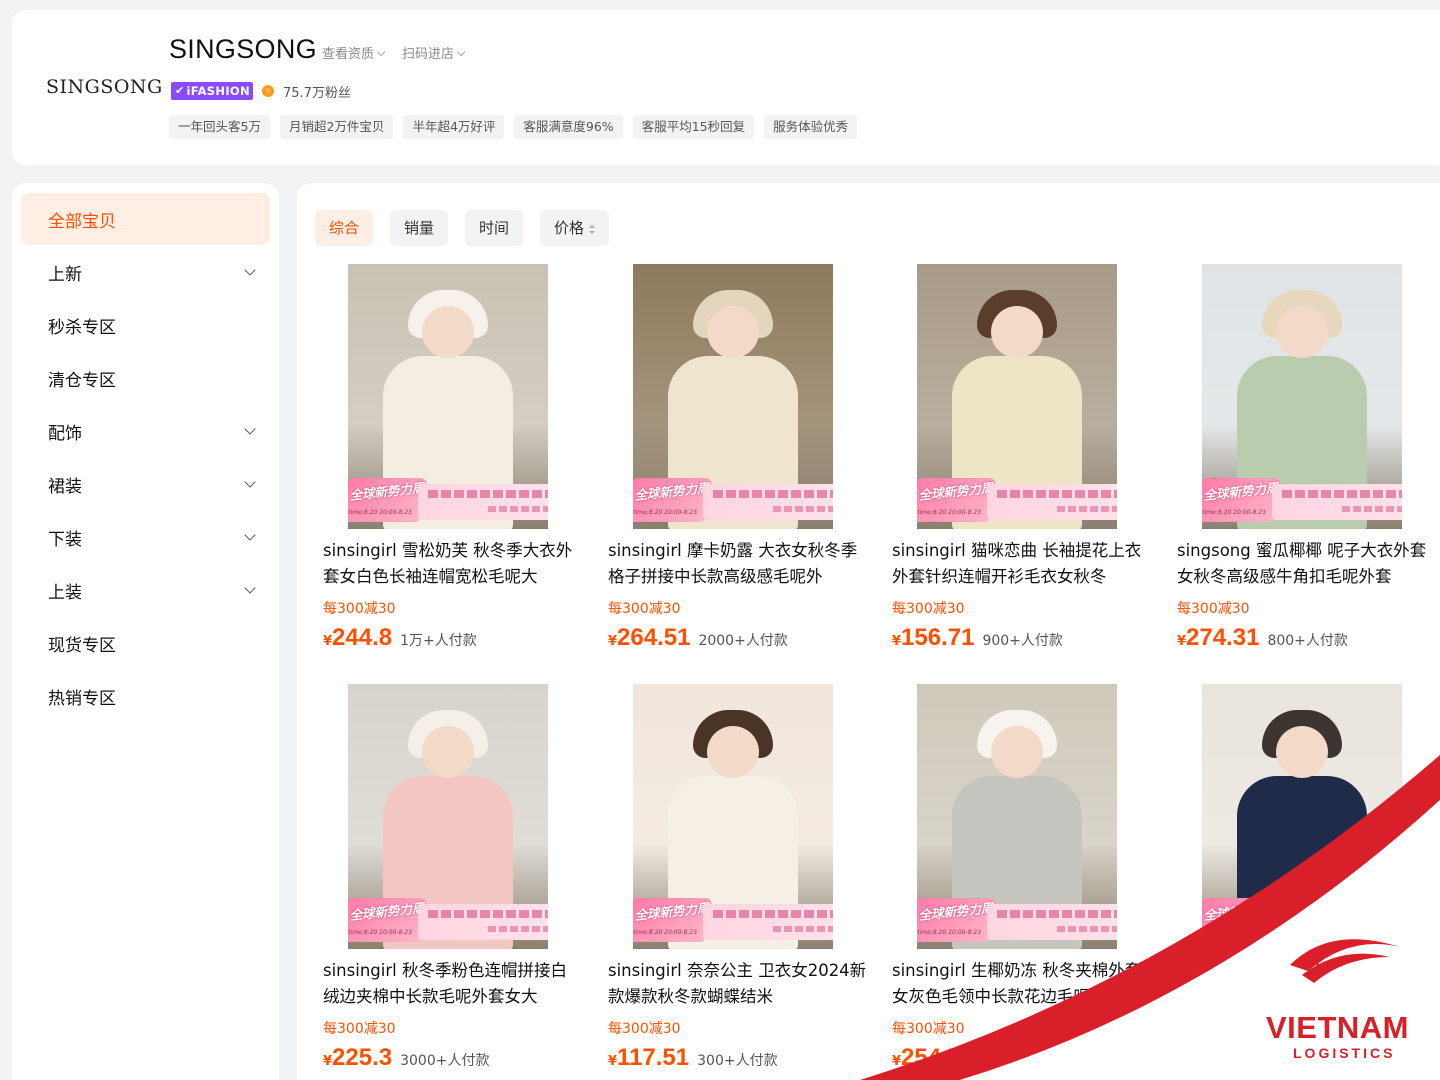 This screenshot has height=1080, width=1440. What do you see at coordinates (1009, 1061) in the screenshot?
I see `sales-count: 500+人付款` at bounding box center [1009, 1061].